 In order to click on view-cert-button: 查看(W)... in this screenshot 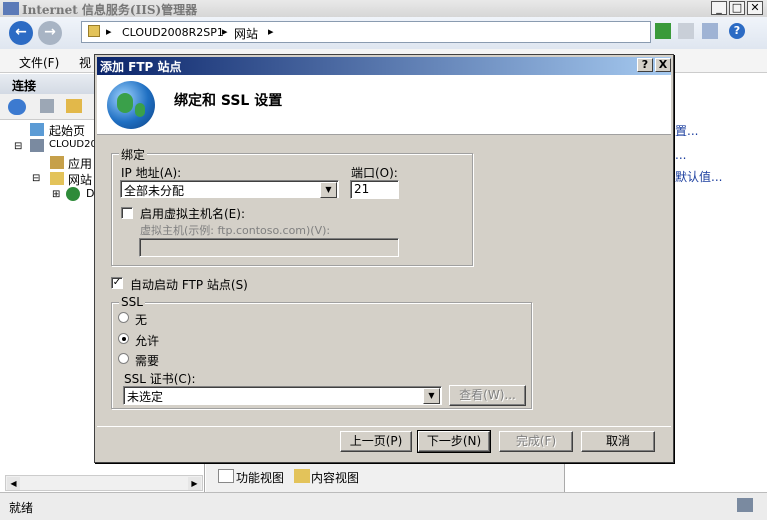, I will do `click(487, 395)`.